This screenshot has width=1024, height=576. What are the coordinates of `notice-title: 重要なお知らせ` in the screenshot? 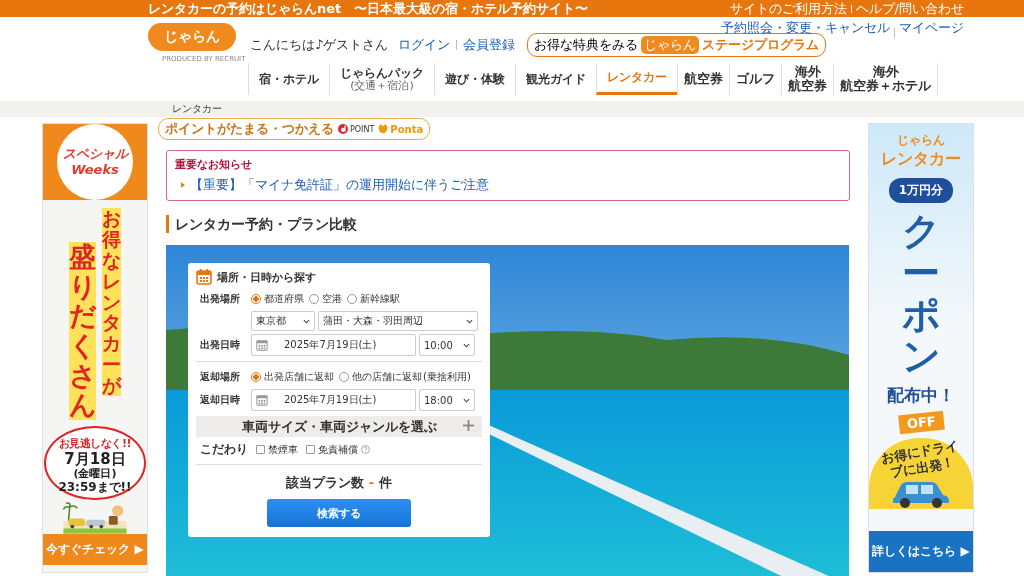 It's located at (214, 164).